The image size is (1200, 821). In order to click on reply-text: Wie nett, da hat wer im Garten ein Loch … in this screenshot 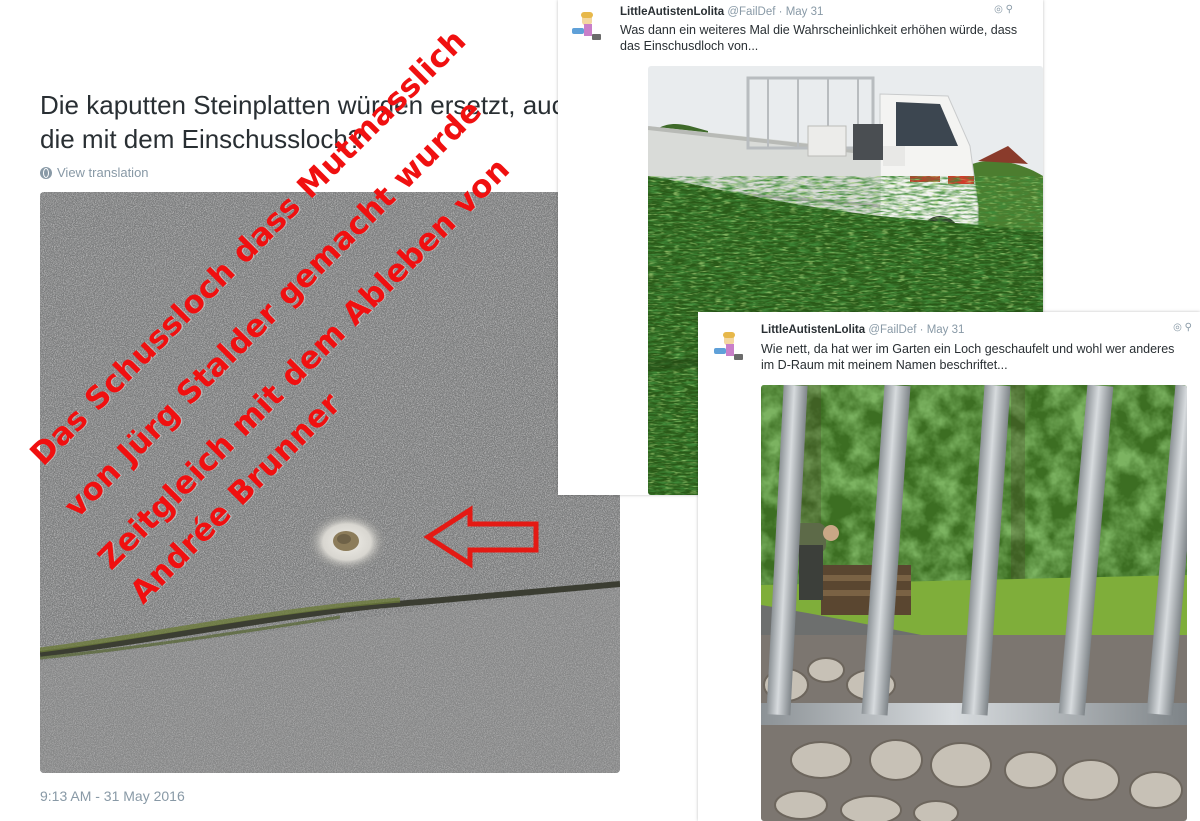, I will do `click(968, 357)`.